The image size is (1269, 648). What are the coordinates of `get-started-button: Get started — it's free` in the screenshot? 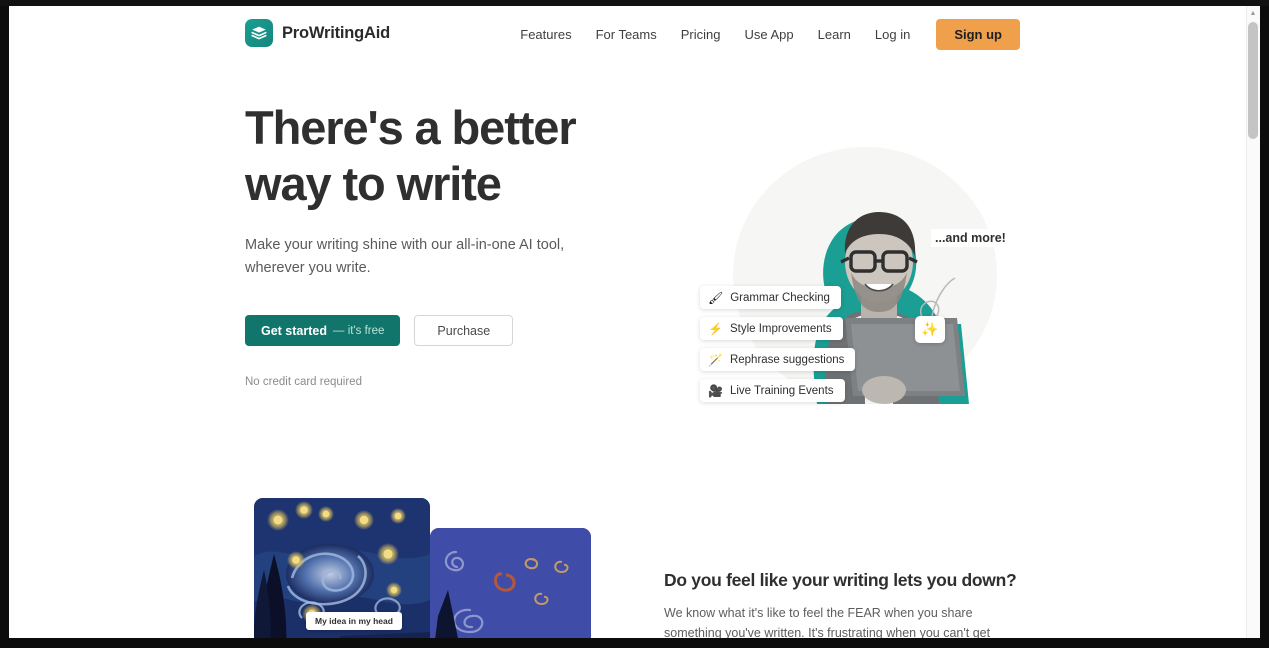 It's located at (323, 330).